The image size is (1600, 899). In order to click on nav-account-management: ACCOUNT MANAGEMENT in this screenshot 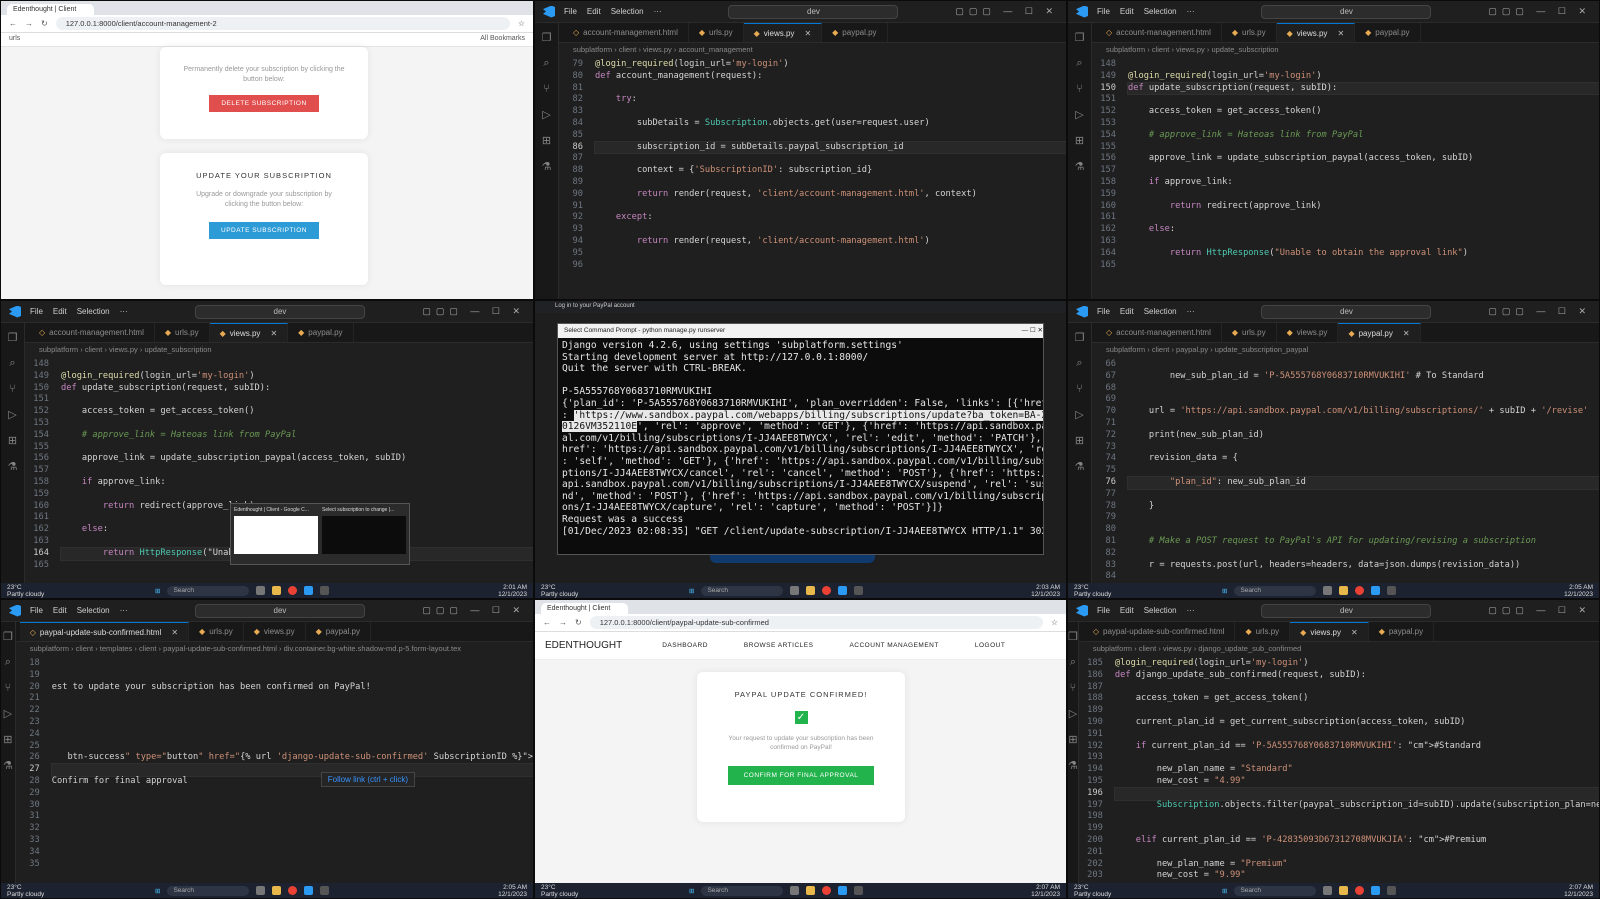, I will do `click(893, 645)`.